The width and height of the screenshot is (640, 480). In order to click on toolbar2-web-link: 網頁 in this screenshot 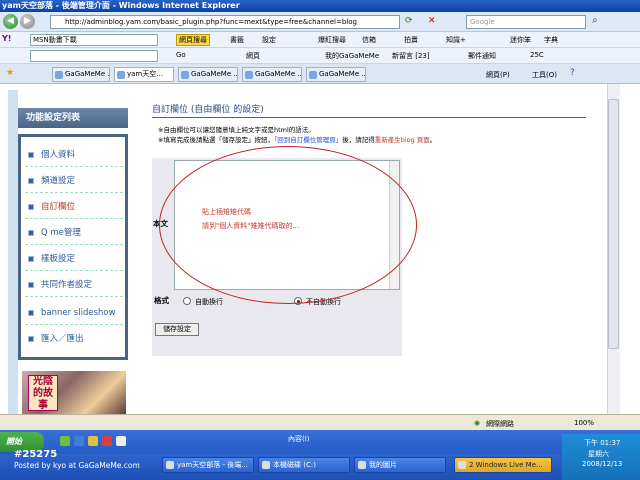, I will do `click(253, 56)`.